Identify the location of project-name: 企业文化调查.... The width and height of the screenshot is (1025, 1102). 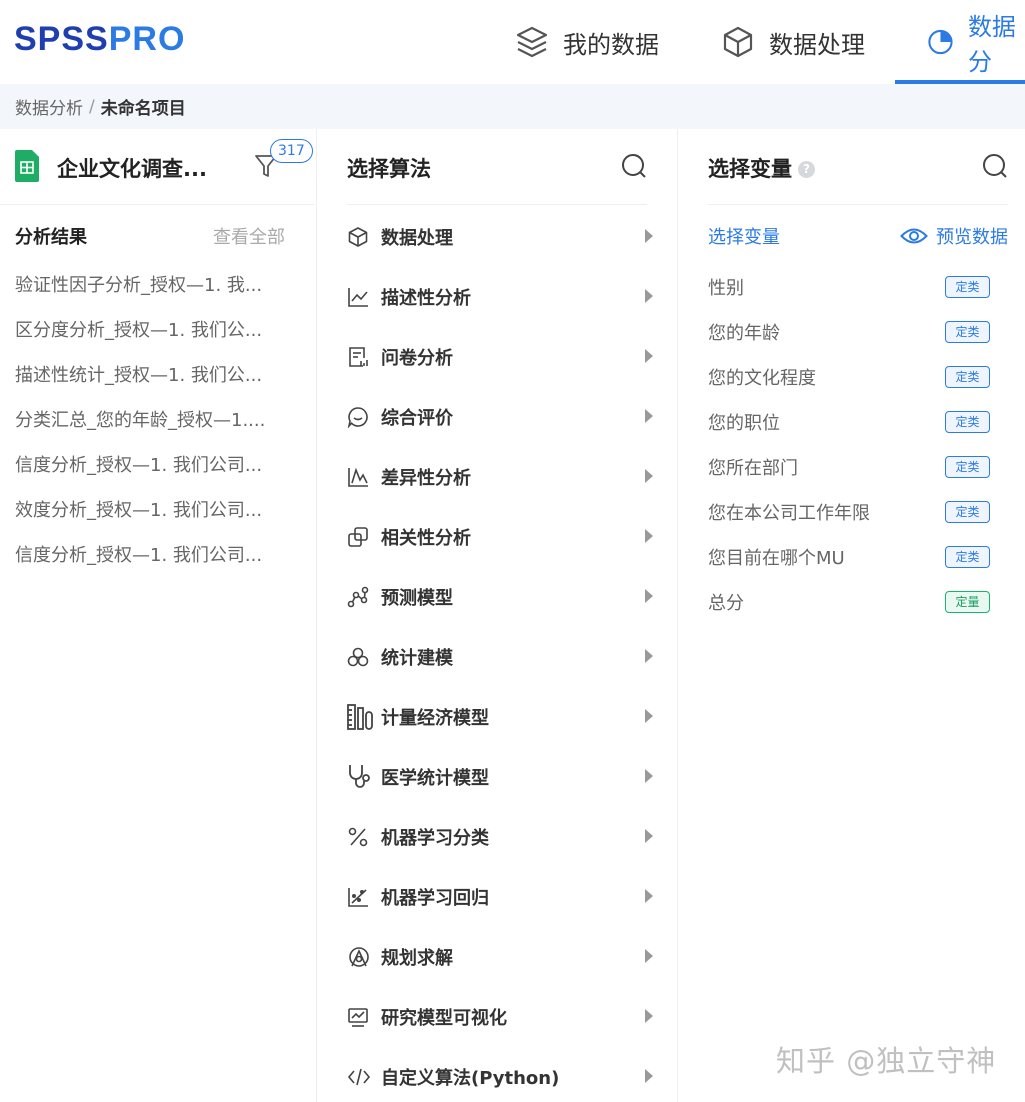
(132, 168).